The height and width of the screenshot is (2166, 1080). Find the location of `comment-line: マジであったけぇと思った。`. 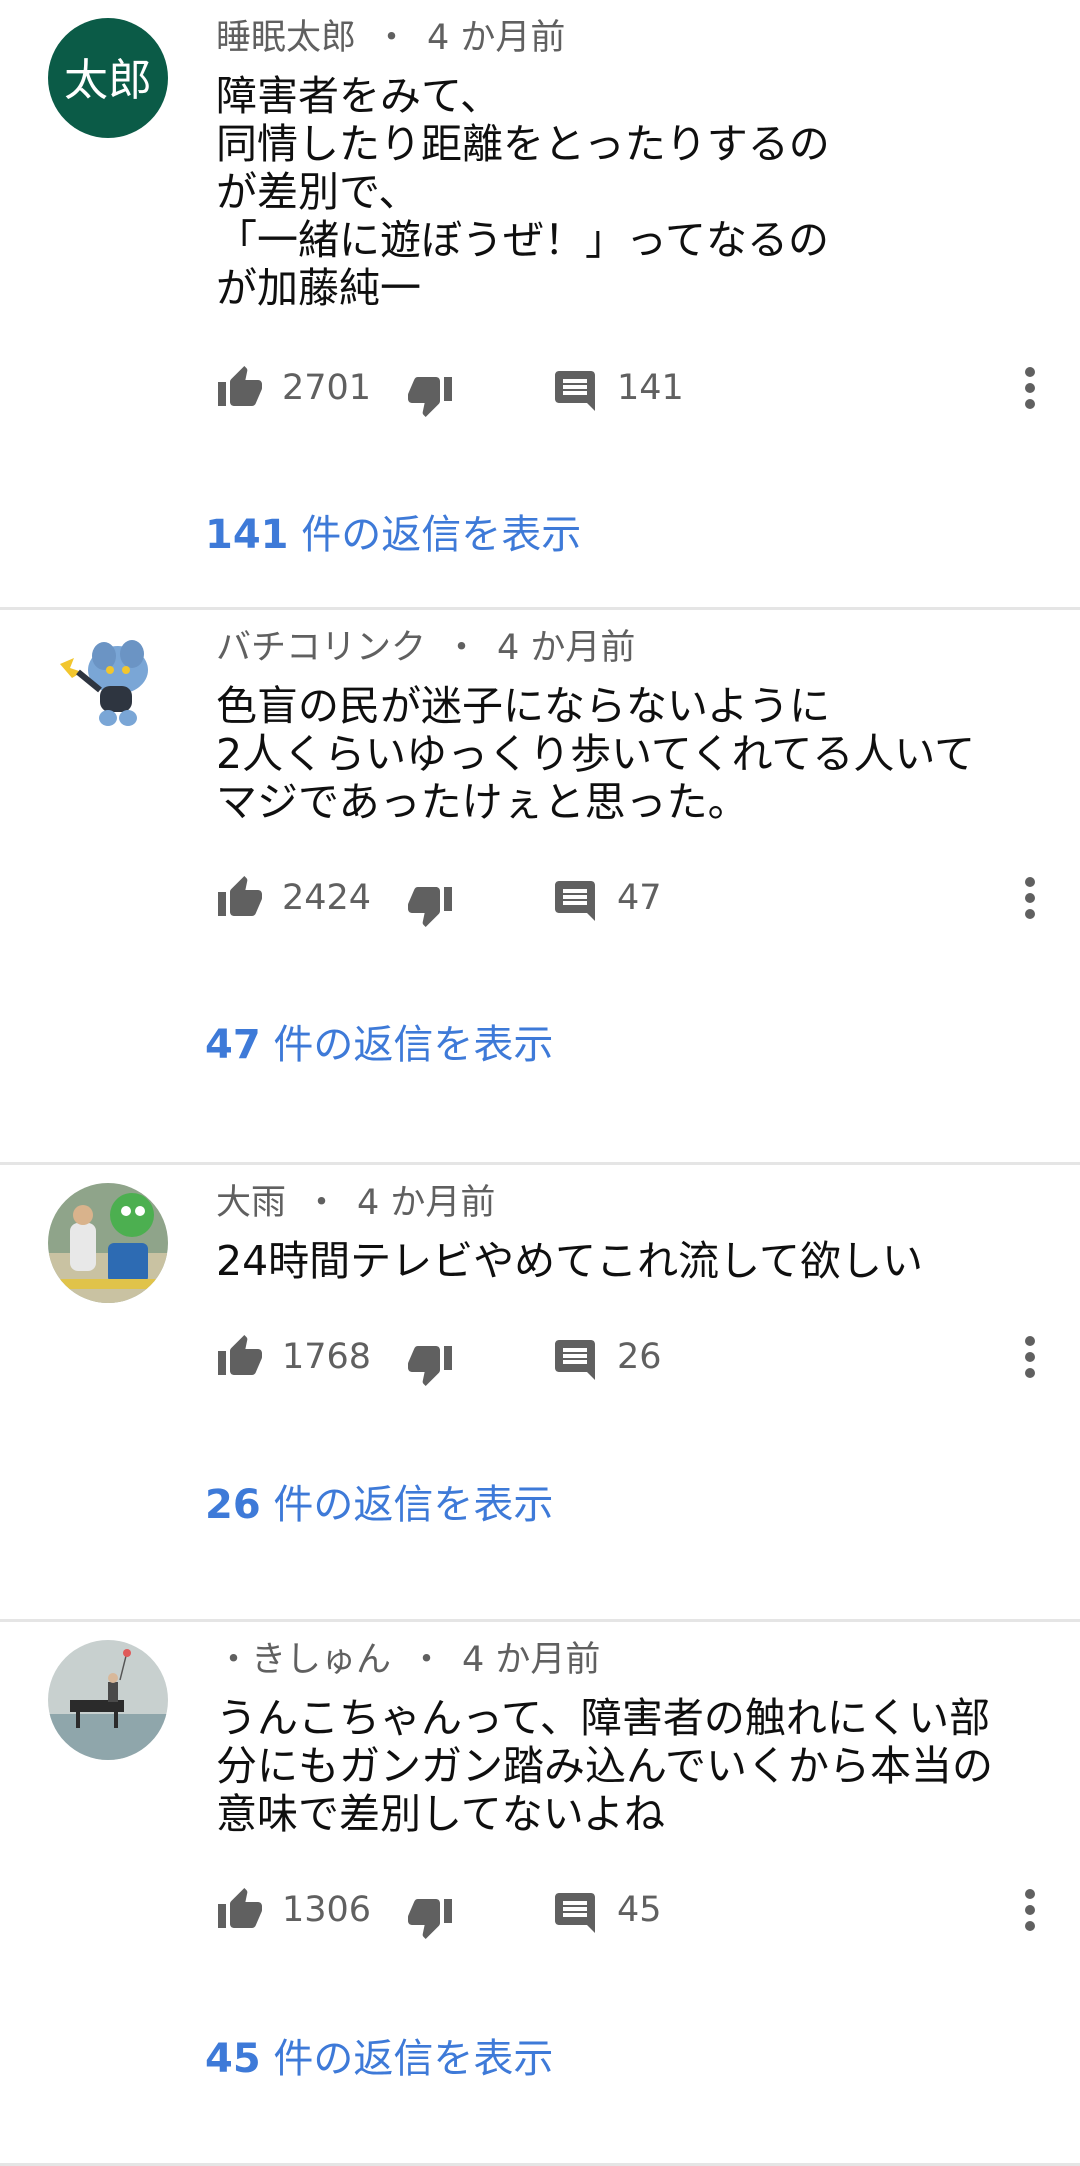

comment-line: マジであったけぇと思った。 is located at coordinates (482, 802).